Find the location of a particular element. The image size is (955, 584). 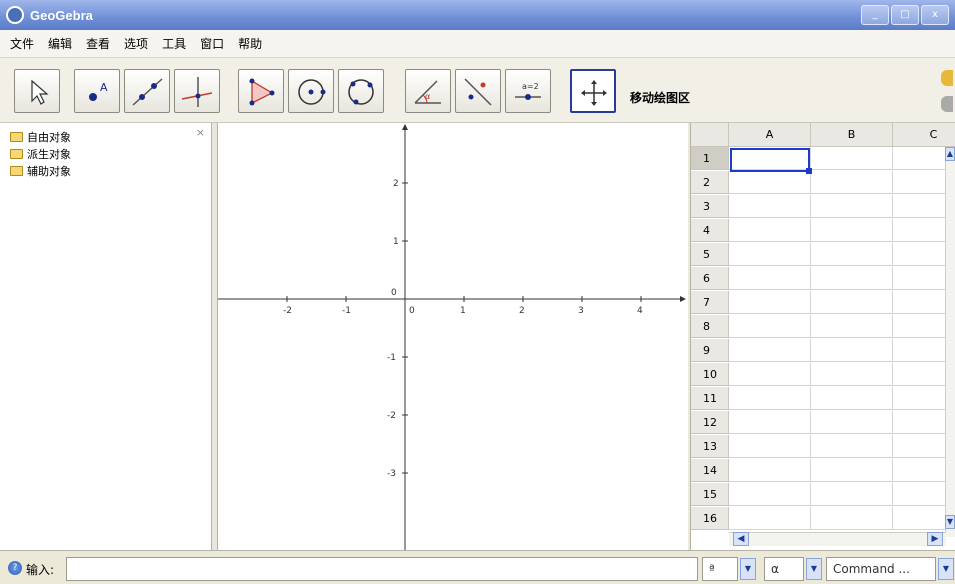

row-header: 14 is located at coordinates (710, 470).